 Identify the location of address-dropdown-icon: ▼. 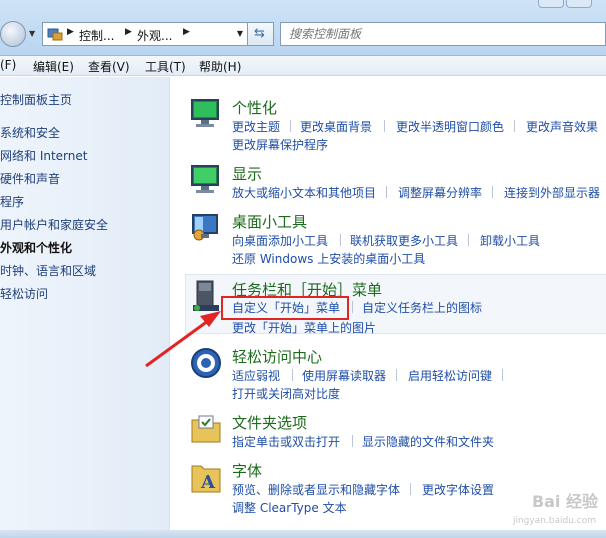
(240, 33).